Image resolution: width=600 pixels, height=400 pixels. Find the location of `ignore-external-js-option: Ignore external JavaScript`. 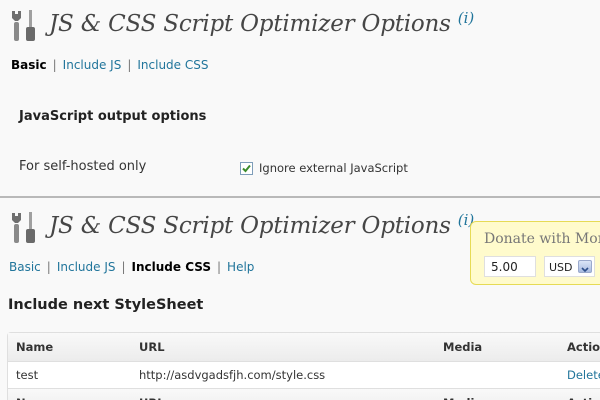

ignore-external-js-option: Ignore external JavaScript is located at coordinates (324, 168).